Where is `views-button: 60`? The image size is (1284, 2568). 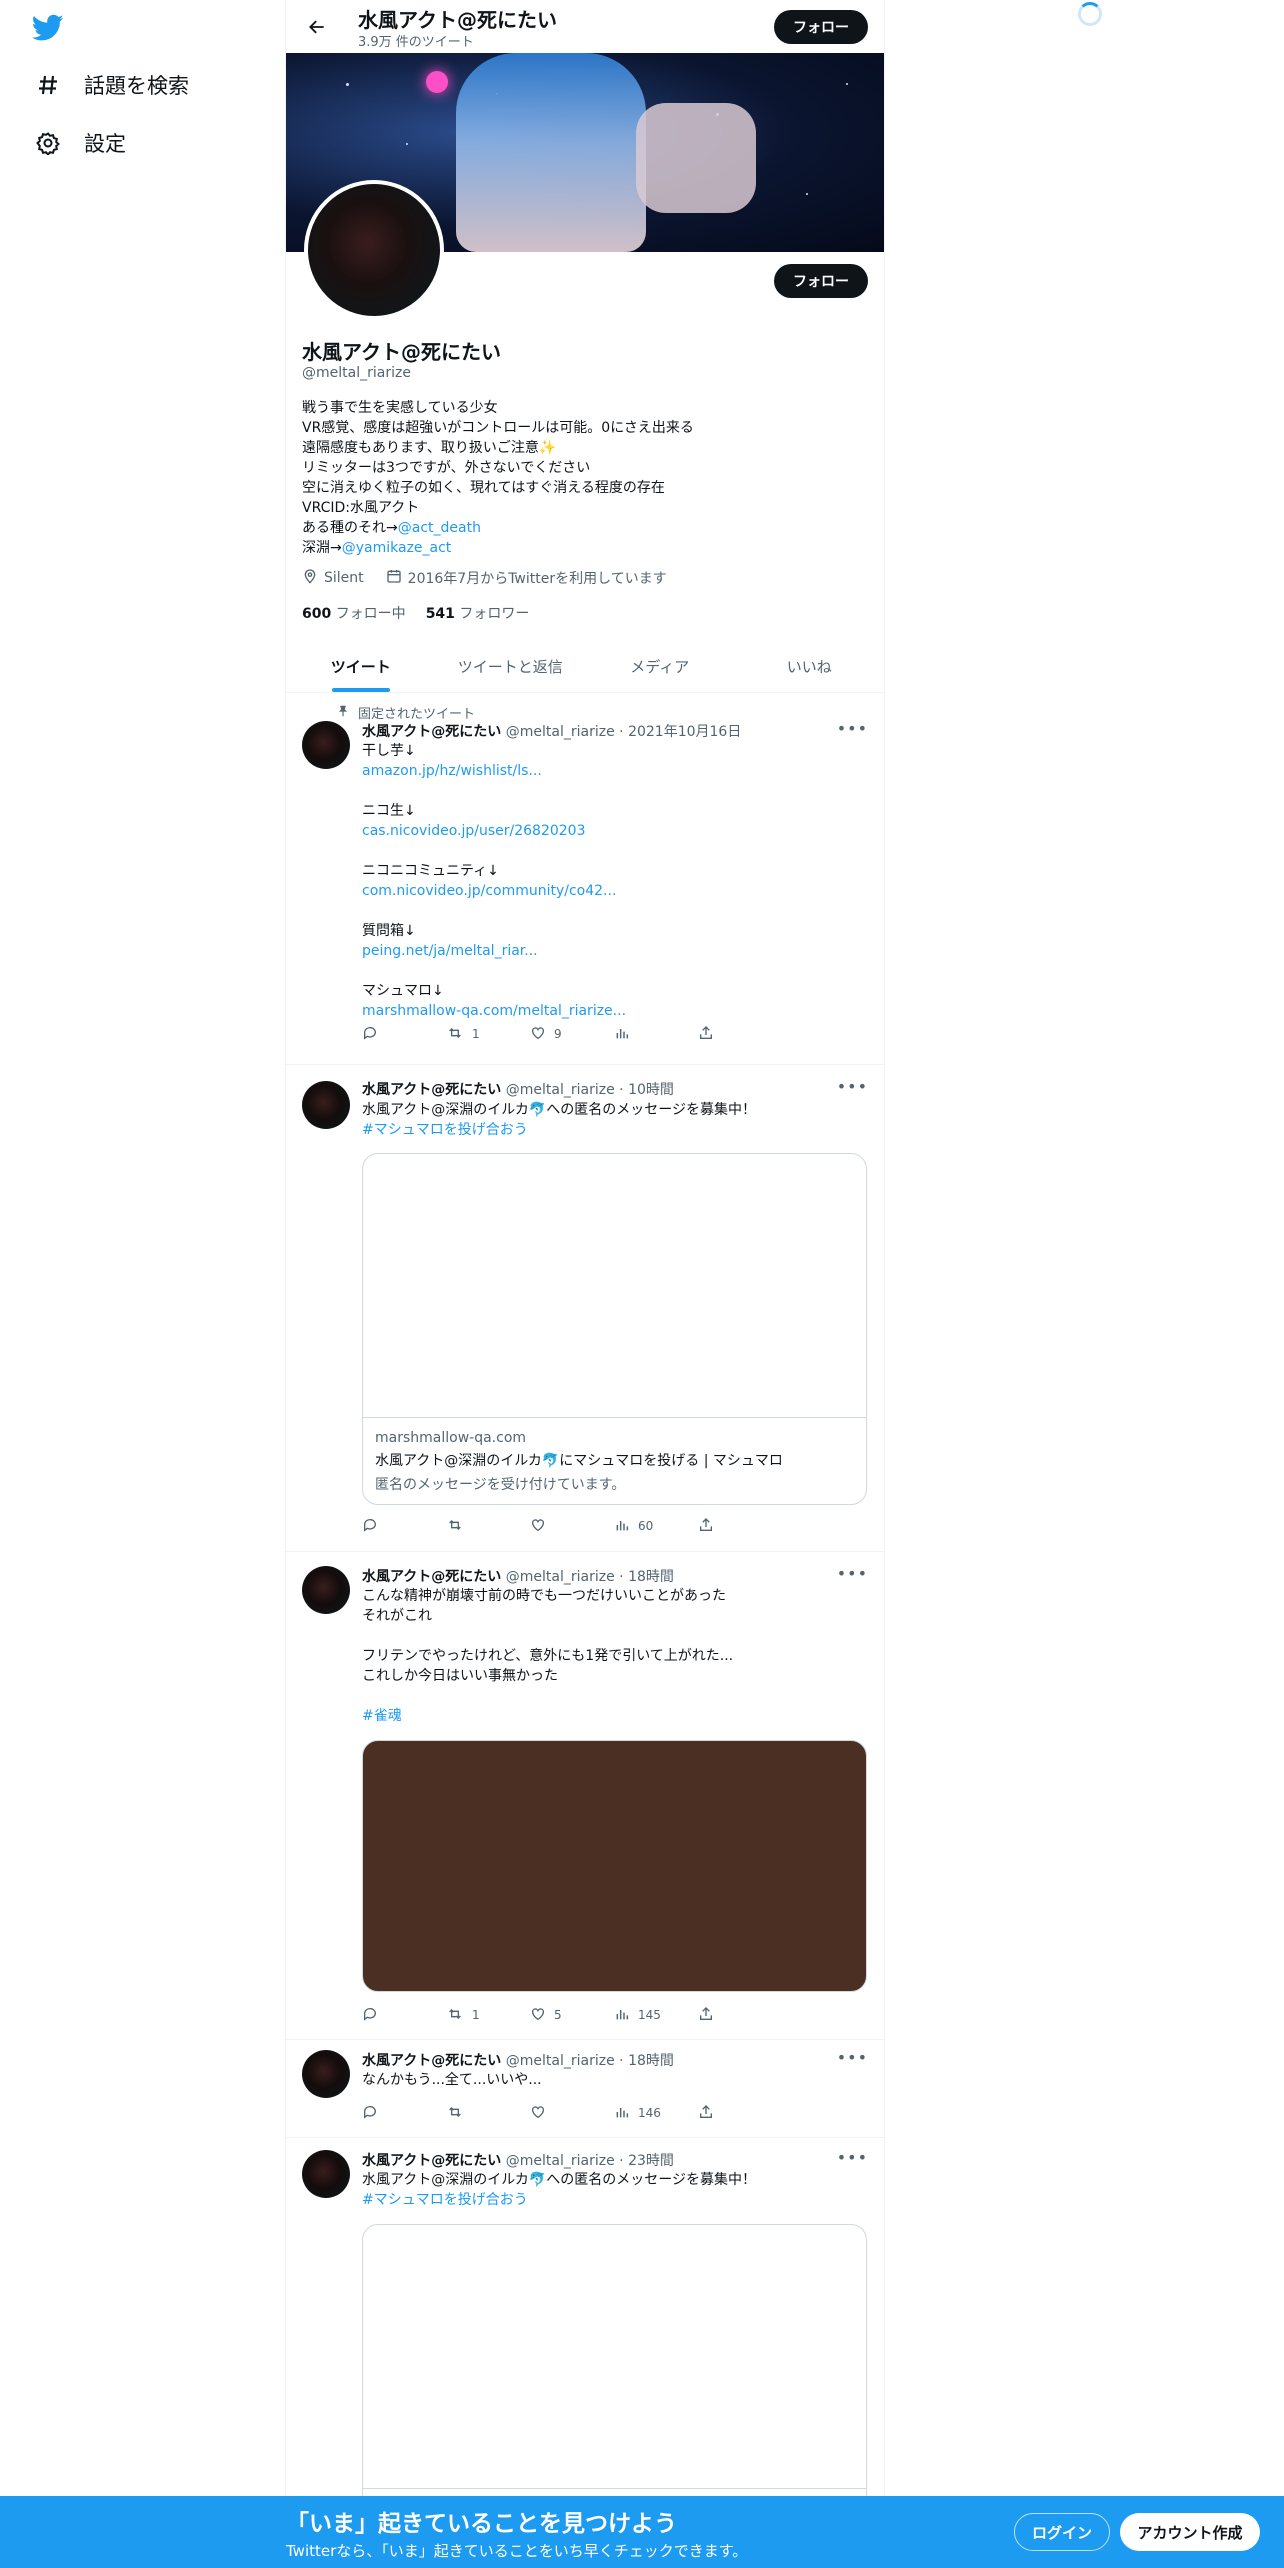
views-button: 60 is located at coordinates (656, 1526).